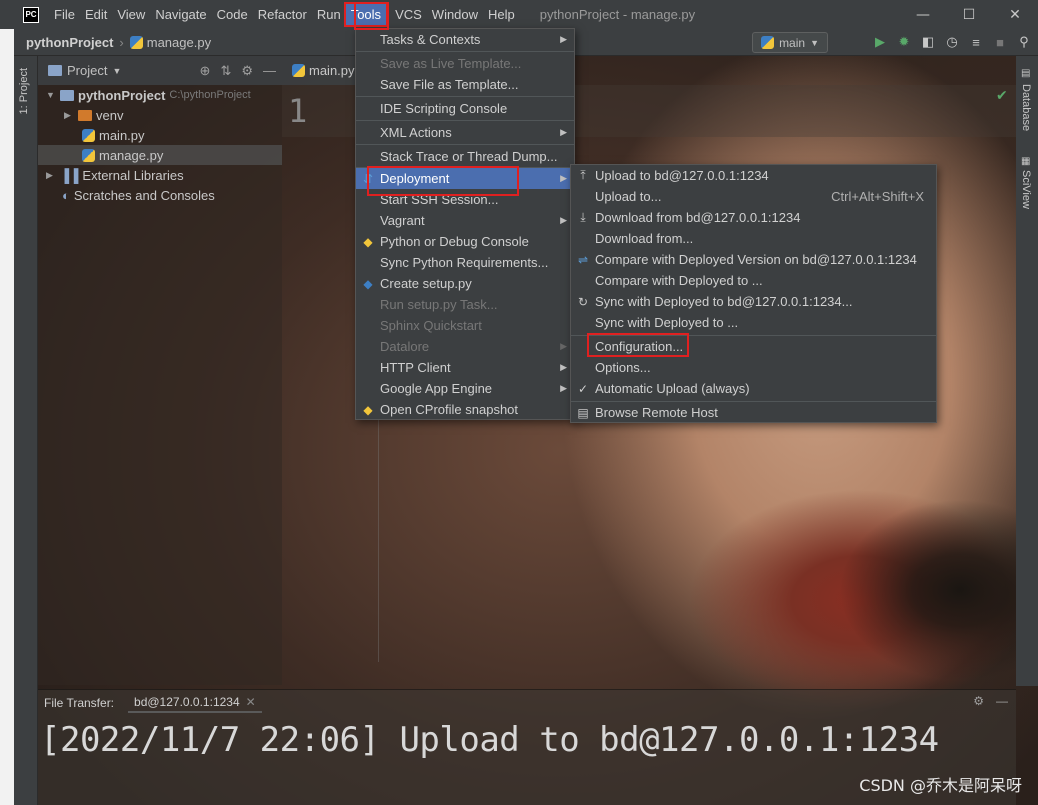 This screenshot has width=1038, height=805. What do you see at coordinates (969, 14) in the screenshot?
I see `maximize-icon: ☐` at bounding box center [969, 14].